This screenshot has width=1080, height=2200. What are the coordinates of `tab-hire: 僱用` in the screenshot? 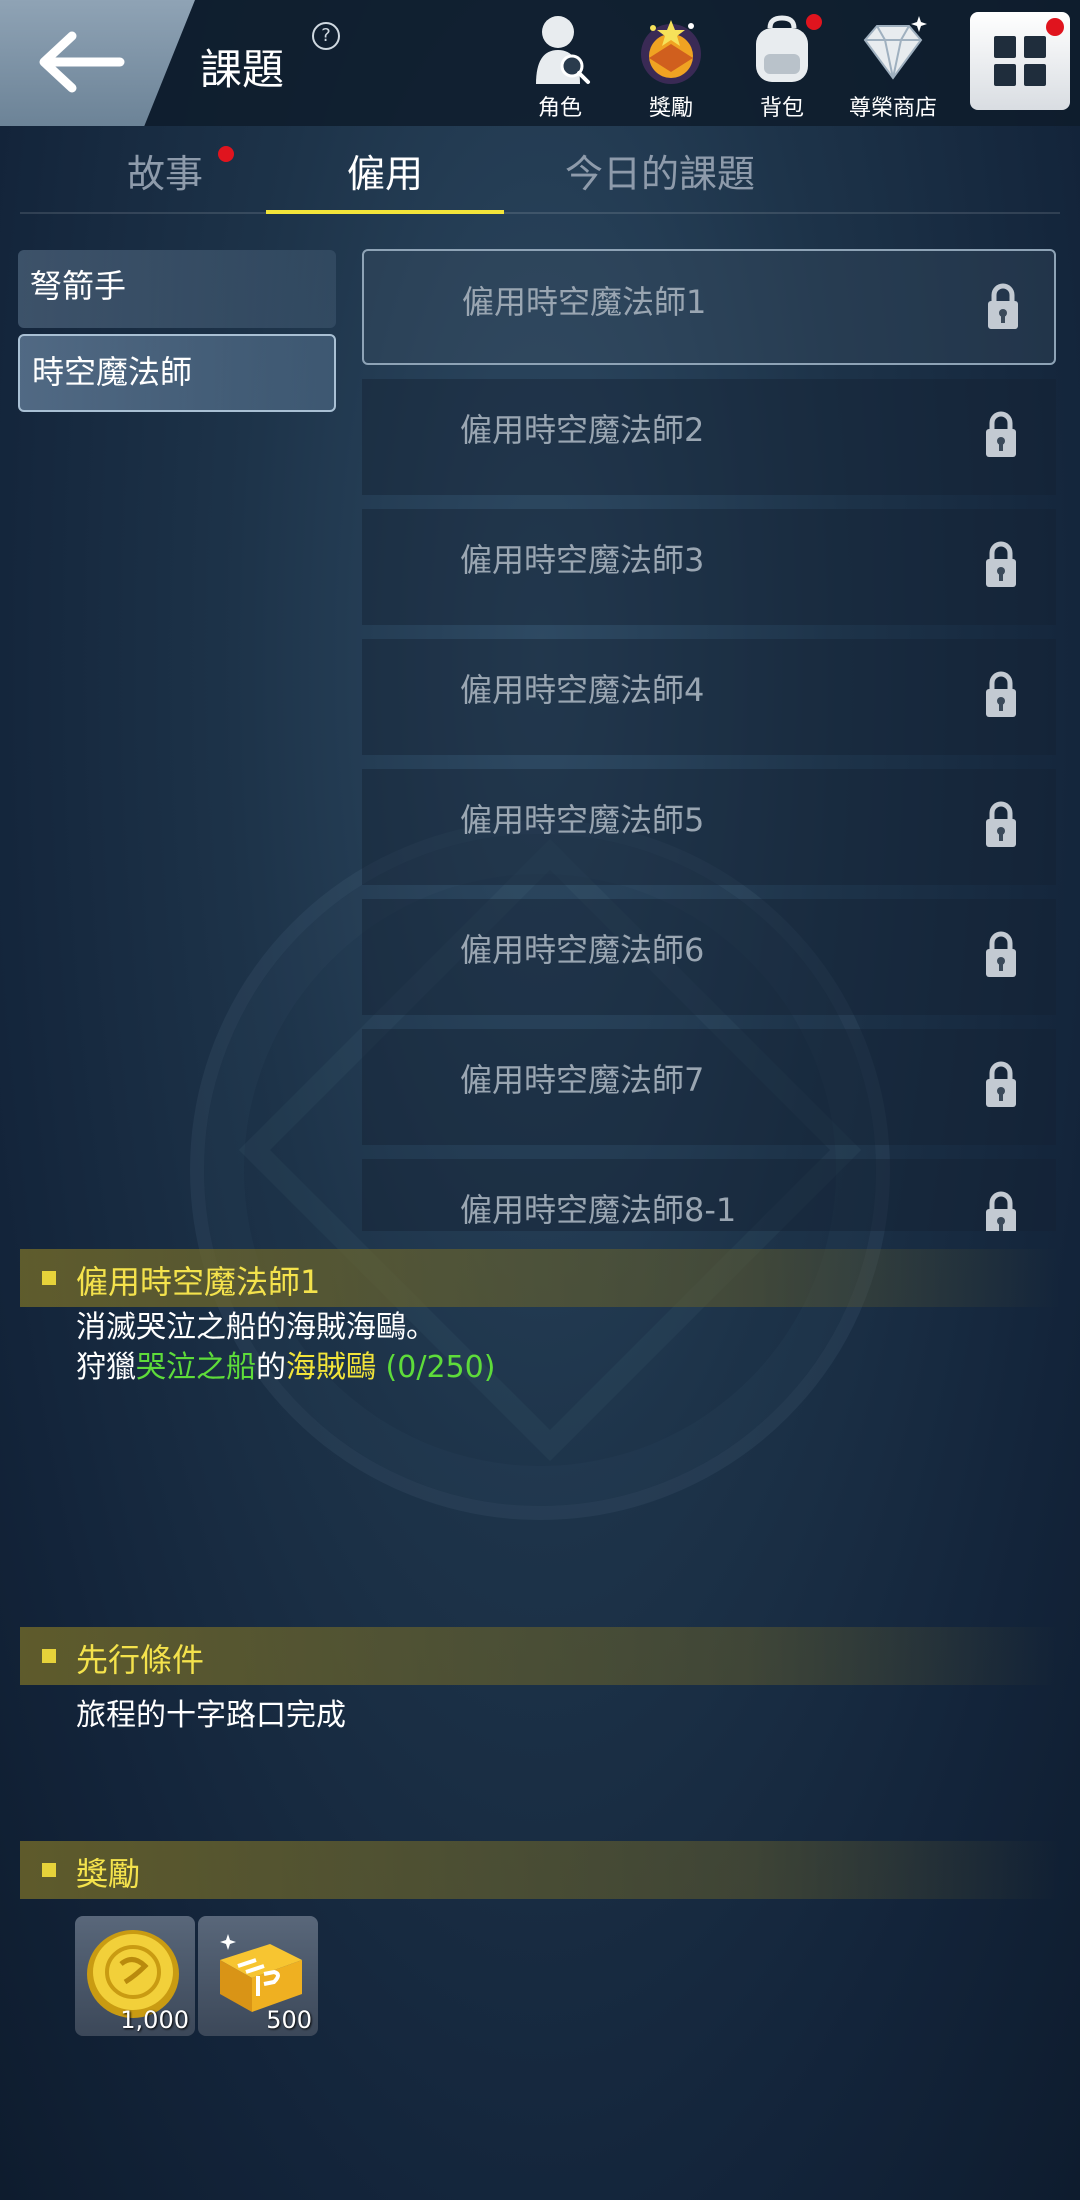 It's located at (385, 170).